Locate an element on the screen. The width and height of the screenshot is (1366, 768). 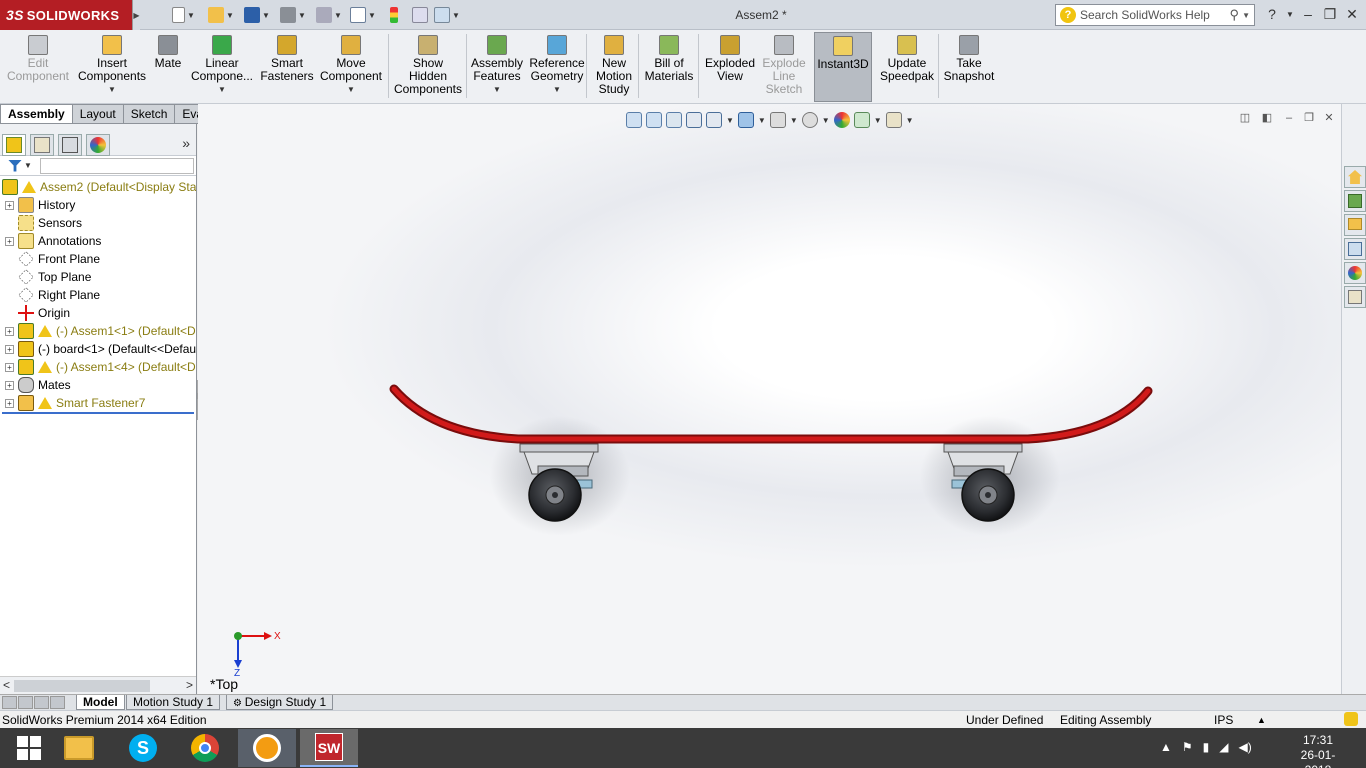
tab-layout: Layout is located at coordinates (98, 114).